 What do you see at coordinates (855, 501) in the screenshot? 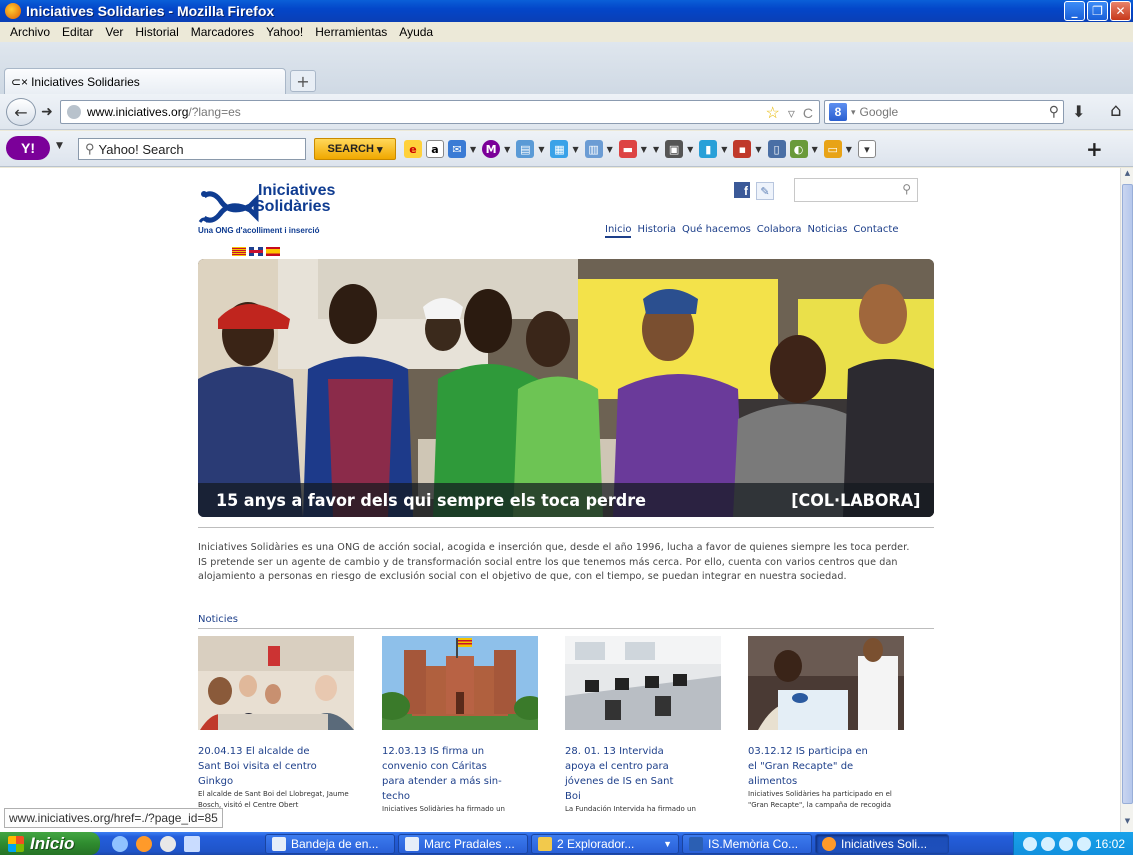
I see `hero-collabora-link: [COL·LABORA]` at bounding box center [855, 501].